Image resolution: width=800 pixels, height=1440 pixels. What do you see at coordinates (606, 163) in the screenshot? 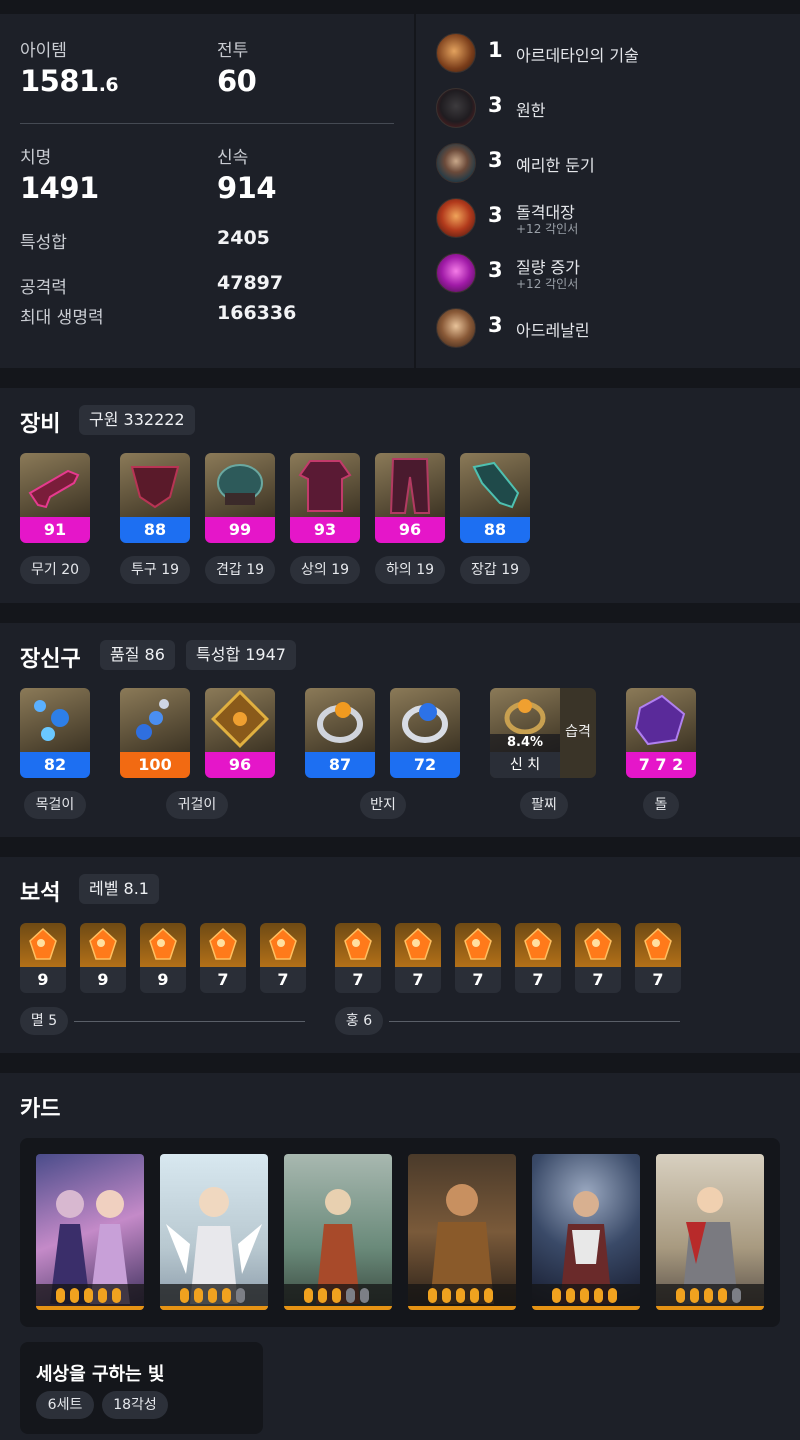
I see `engraving-row: 3 예리한 둔기` at bounding box center [606, 163].